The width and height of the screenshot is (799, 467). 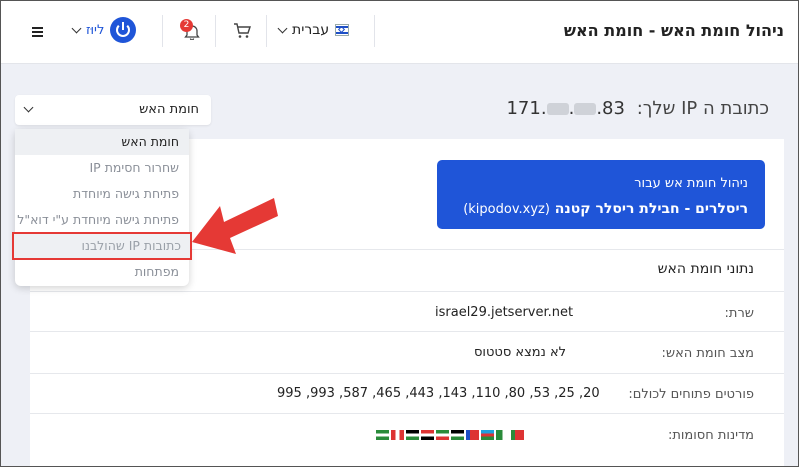 What do you see at coordinates (186, 25) in the screenshot?
I see `notification-badge: 2` at bounding box center [186, 25].